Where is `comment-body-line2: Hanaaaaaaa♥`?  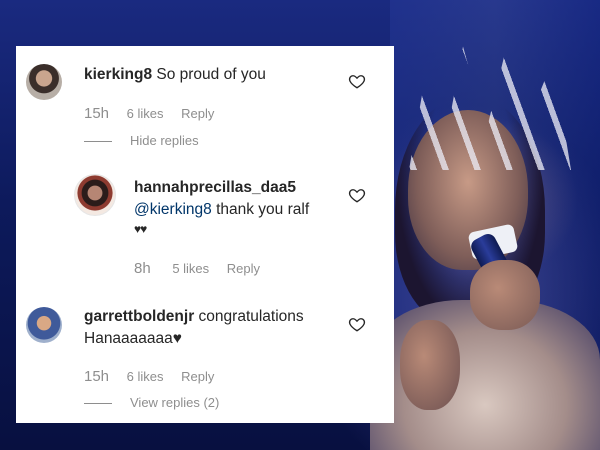 comment-body-line2: Hanaaaaaaa♥ is located at coordinates (133, 338).